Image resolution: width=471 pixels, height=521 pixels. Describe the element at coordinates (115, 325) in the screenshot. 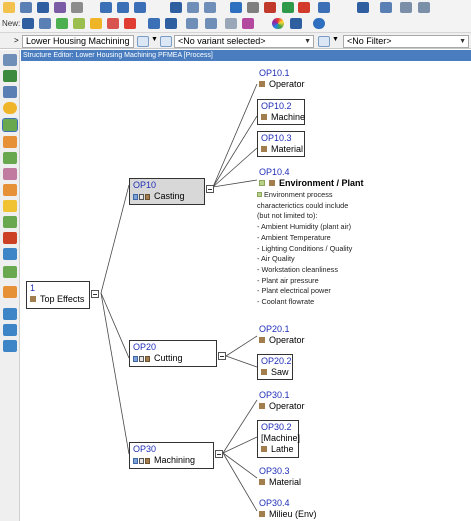

I see `connector` at that location.